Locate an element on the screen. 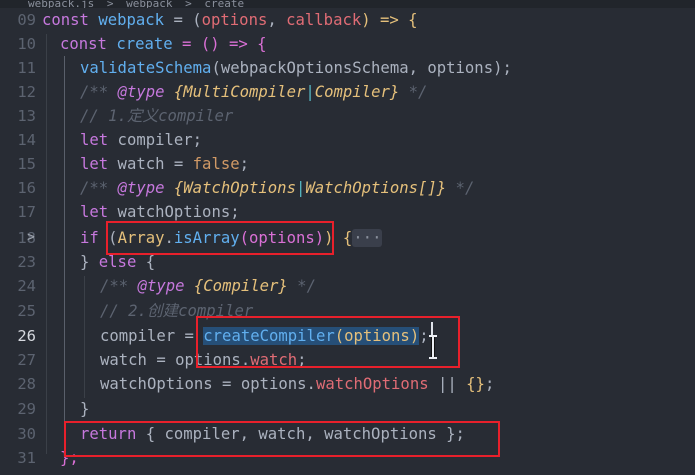 The width and height of the screenshot is (695, 475). code-token: watch = is located at coordinates (150, 164).